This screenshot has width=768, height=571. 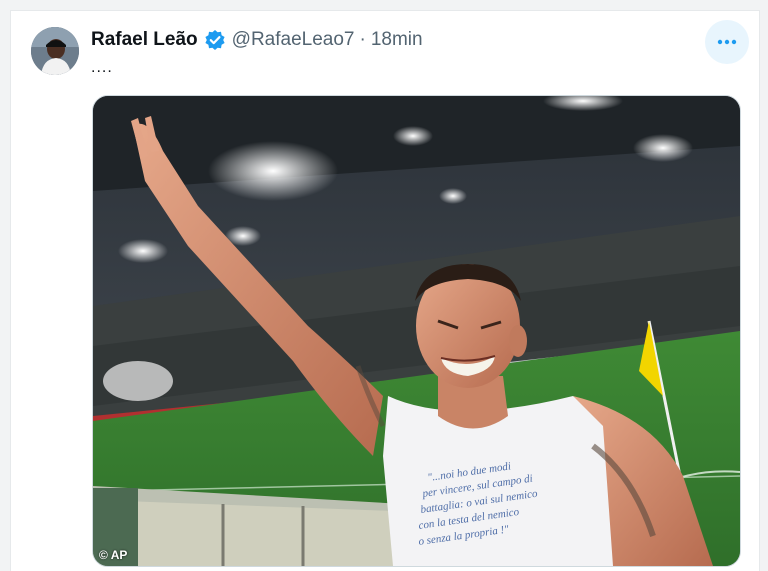 What do you see at coordinates (293, 40) in the screenshot?
I see `author-handle: @RafaeLeao7` at bounding box center [293, 40].